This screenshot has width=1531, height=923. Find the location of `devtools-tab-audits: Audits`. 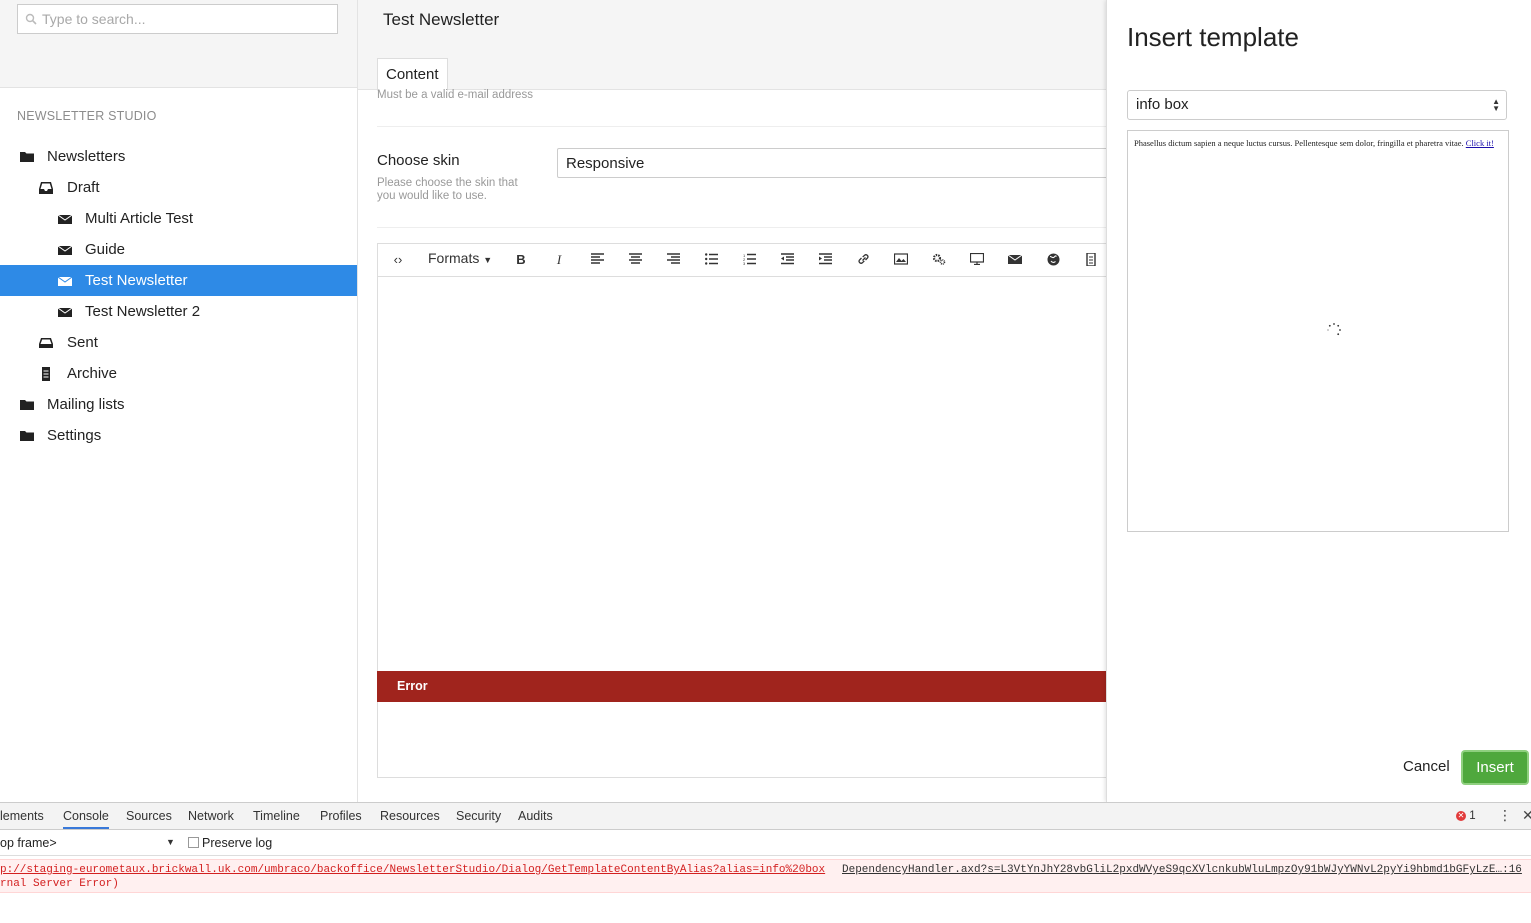

devtools-tab-audits: Audits is located at coordinates (535, 816).